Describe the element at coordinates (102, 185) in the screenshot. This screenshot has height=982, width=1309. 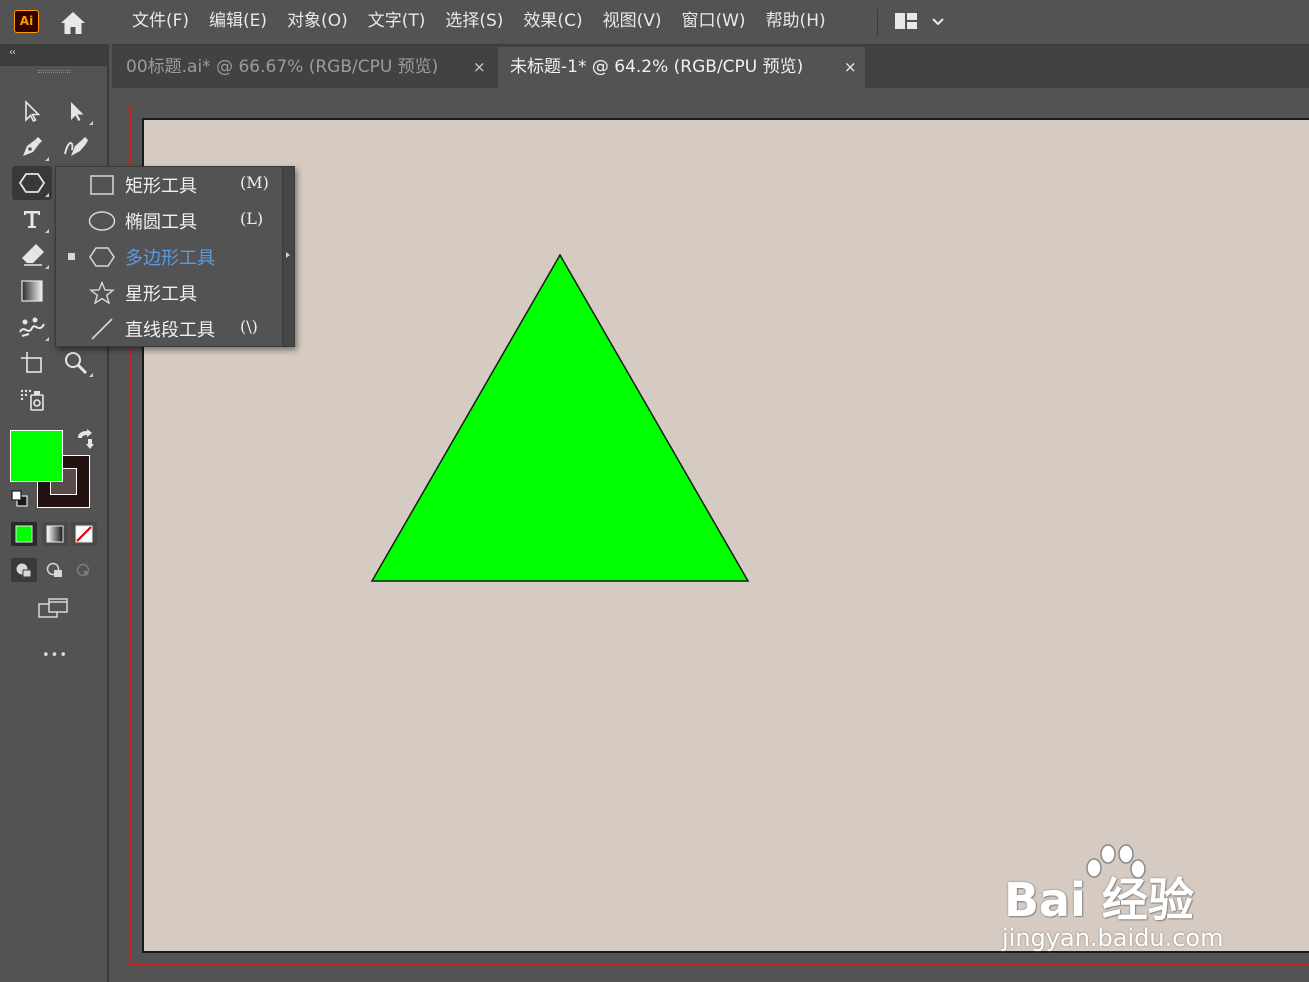
I see `rectangle-icon` at that location.